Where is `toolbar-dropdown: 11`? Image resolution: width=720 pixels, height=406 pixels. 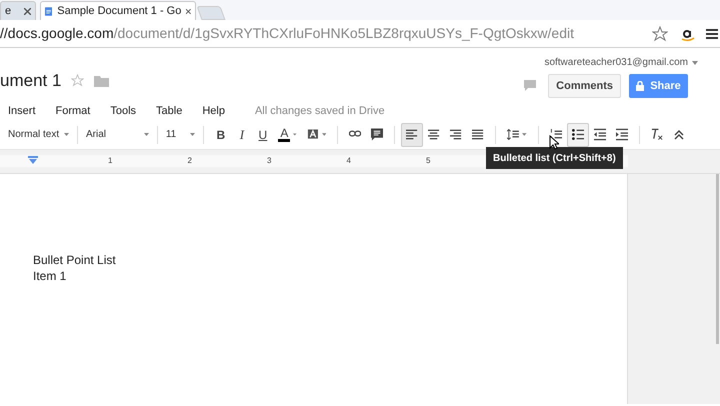 toolbar-dropdown: 11 is located at coordinates (181, 134).